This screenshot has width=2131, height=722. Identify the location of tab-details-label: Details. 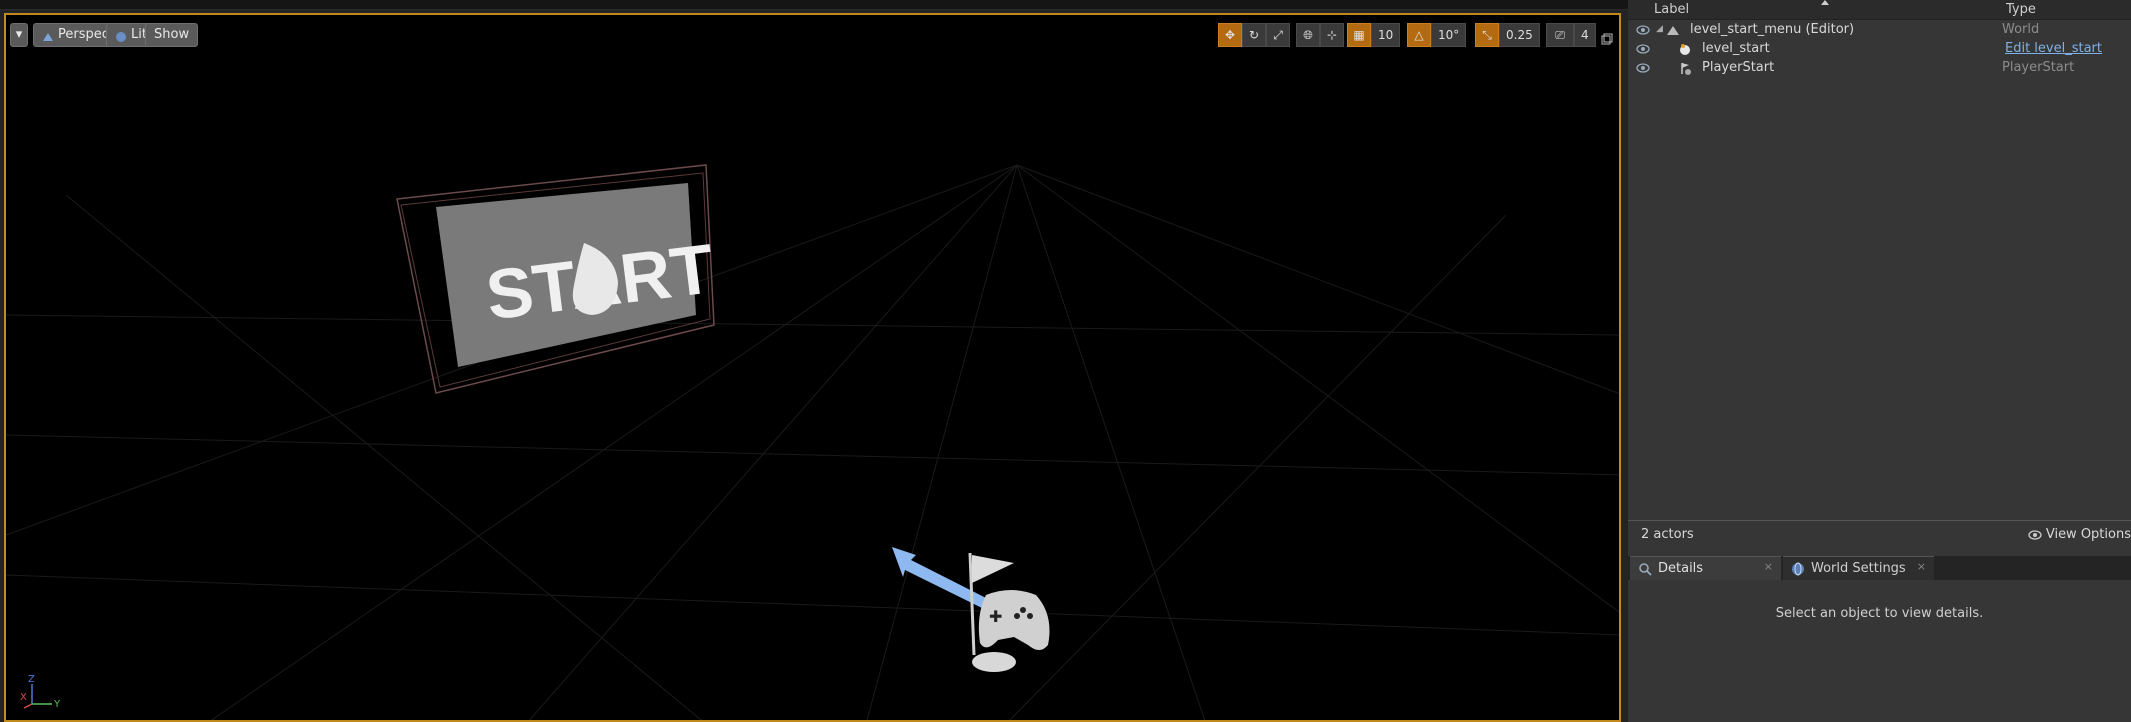
(1681, 568).